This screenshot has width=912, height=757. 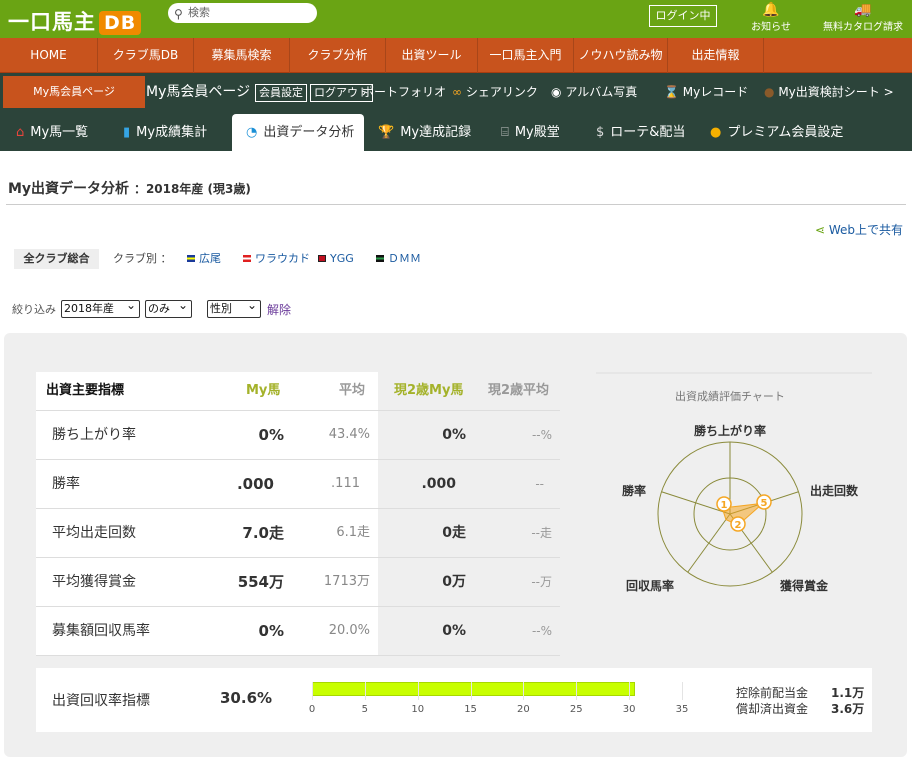 What do you see at coordinates (49, 55) in the screenshot?
I see `nav-home: HOME` at bounding box center [49, 55].